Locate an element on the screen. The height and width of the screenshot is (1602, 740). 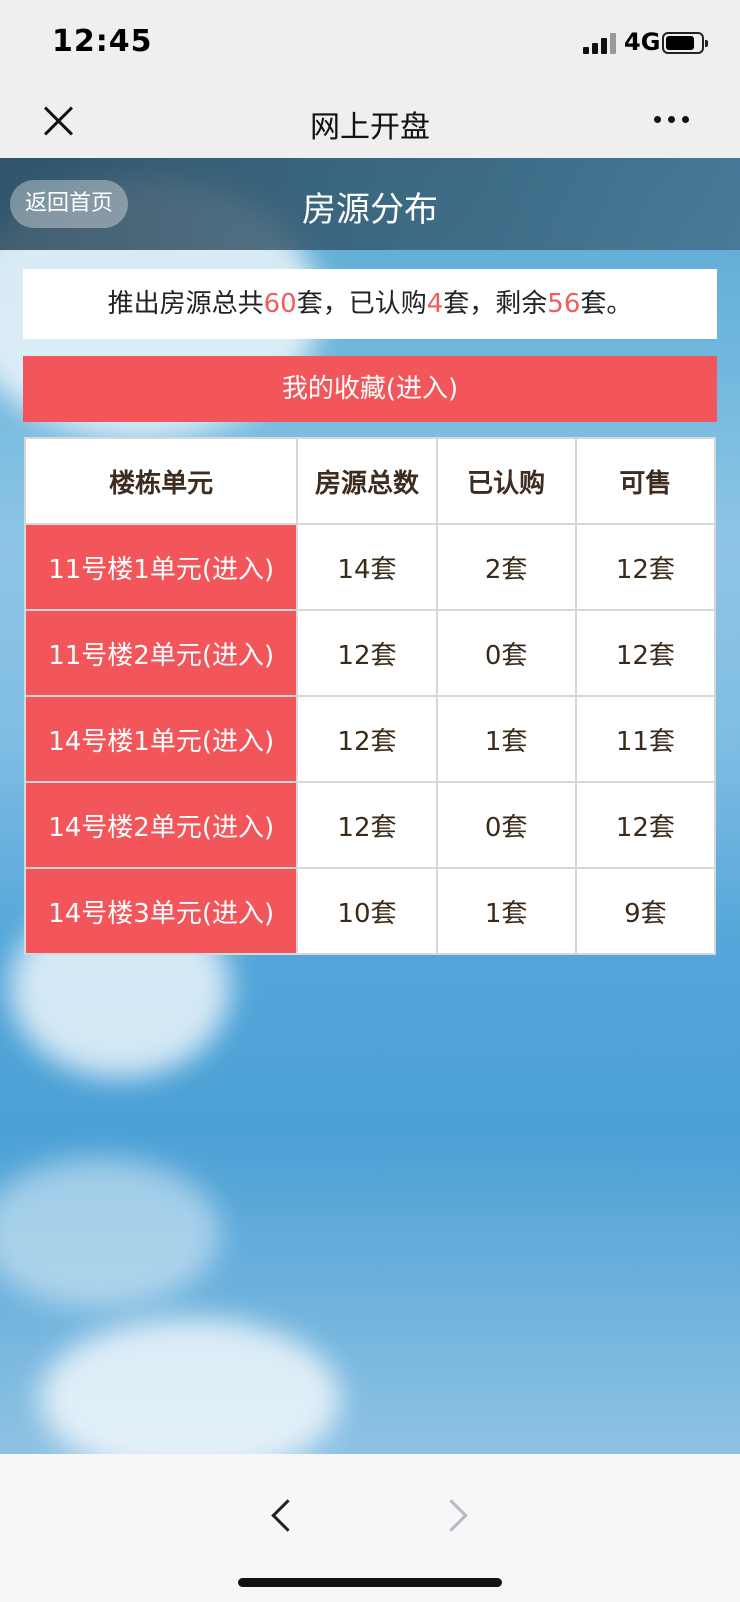
nav-bar: 网上开盘 is located at coordinates (370, 123).